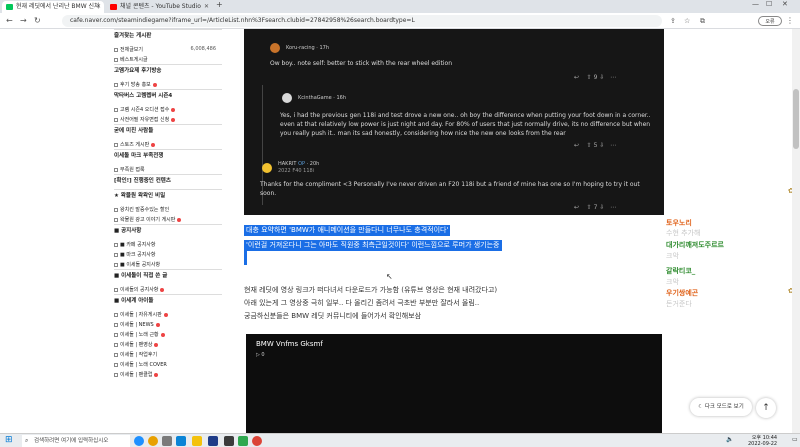 This screenshot has width=800, height=447. What do you see at coordinates (53, 7) in the screenshot?
I see `browser-tab-cafe: 현재 레딧에서 난리난 BMW 신차 ✕` at bounding box center [53, 7].